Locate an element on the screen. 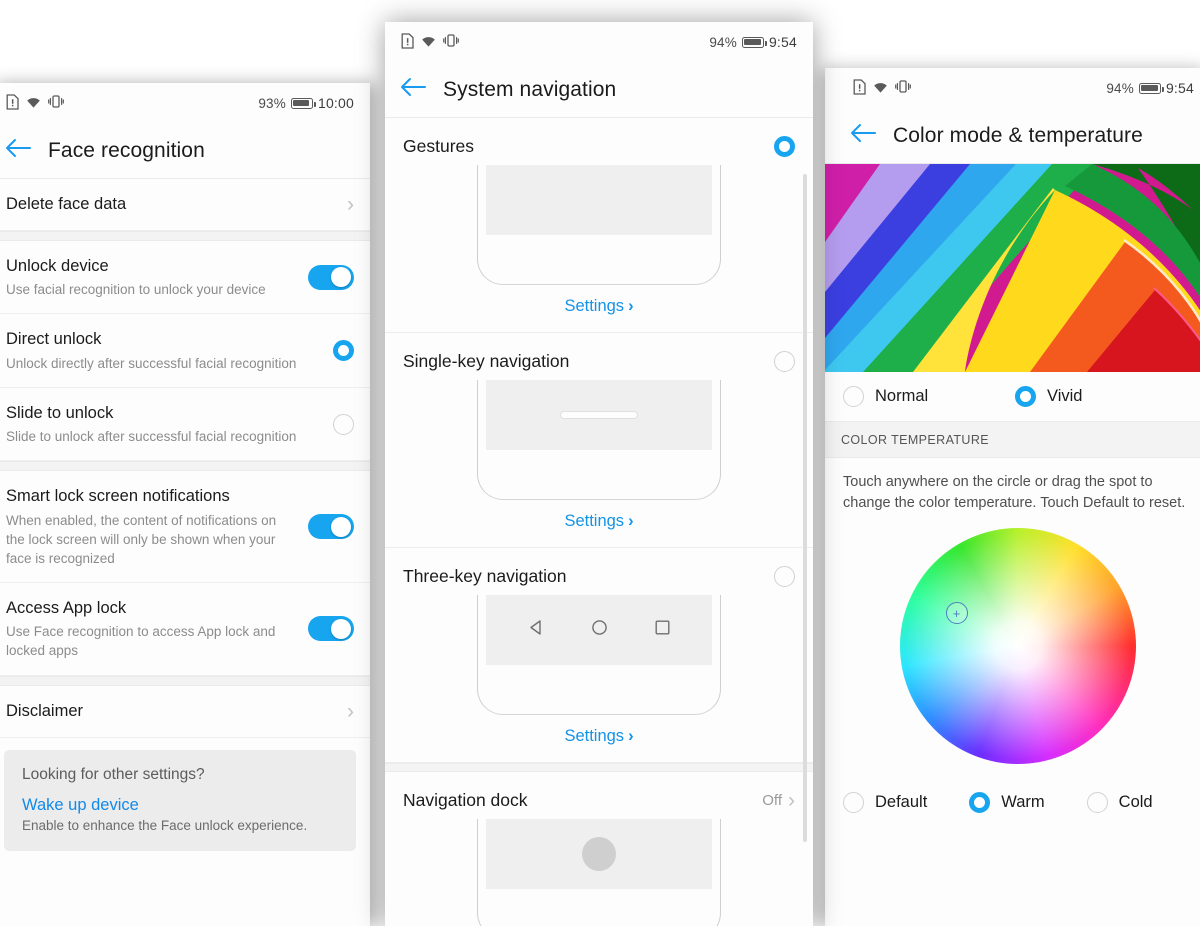 This screenshot has height=926, width=1200. radio-gestures is located at coordinates (784, 146).